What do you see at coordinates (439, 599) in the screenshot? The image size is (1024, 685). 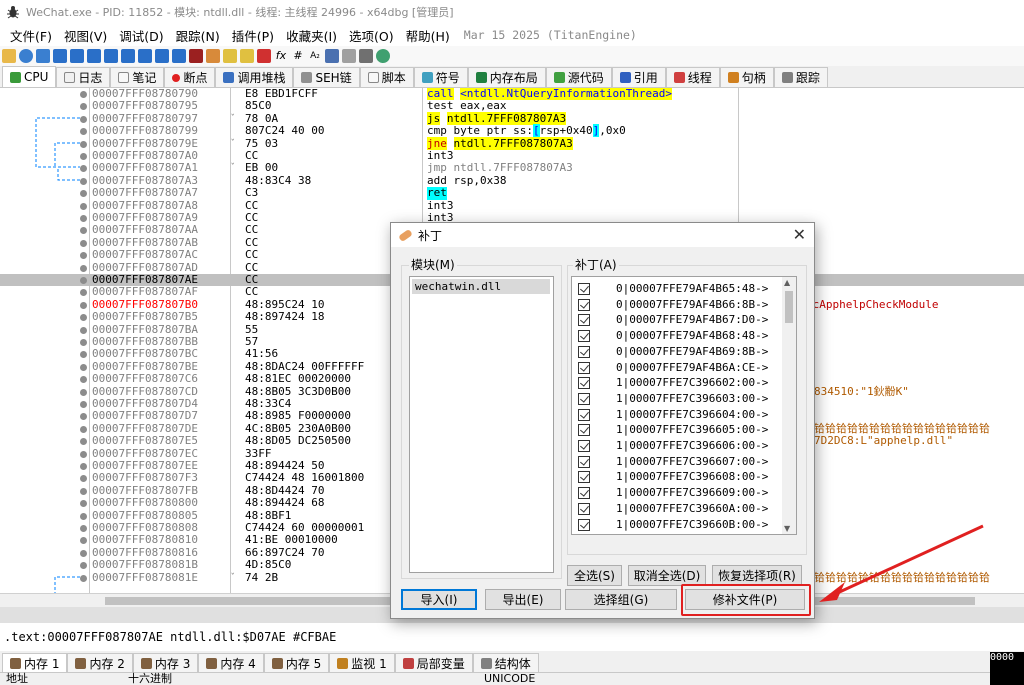 I see `import-button: 导入(I)` at bounding box center [439, 599].